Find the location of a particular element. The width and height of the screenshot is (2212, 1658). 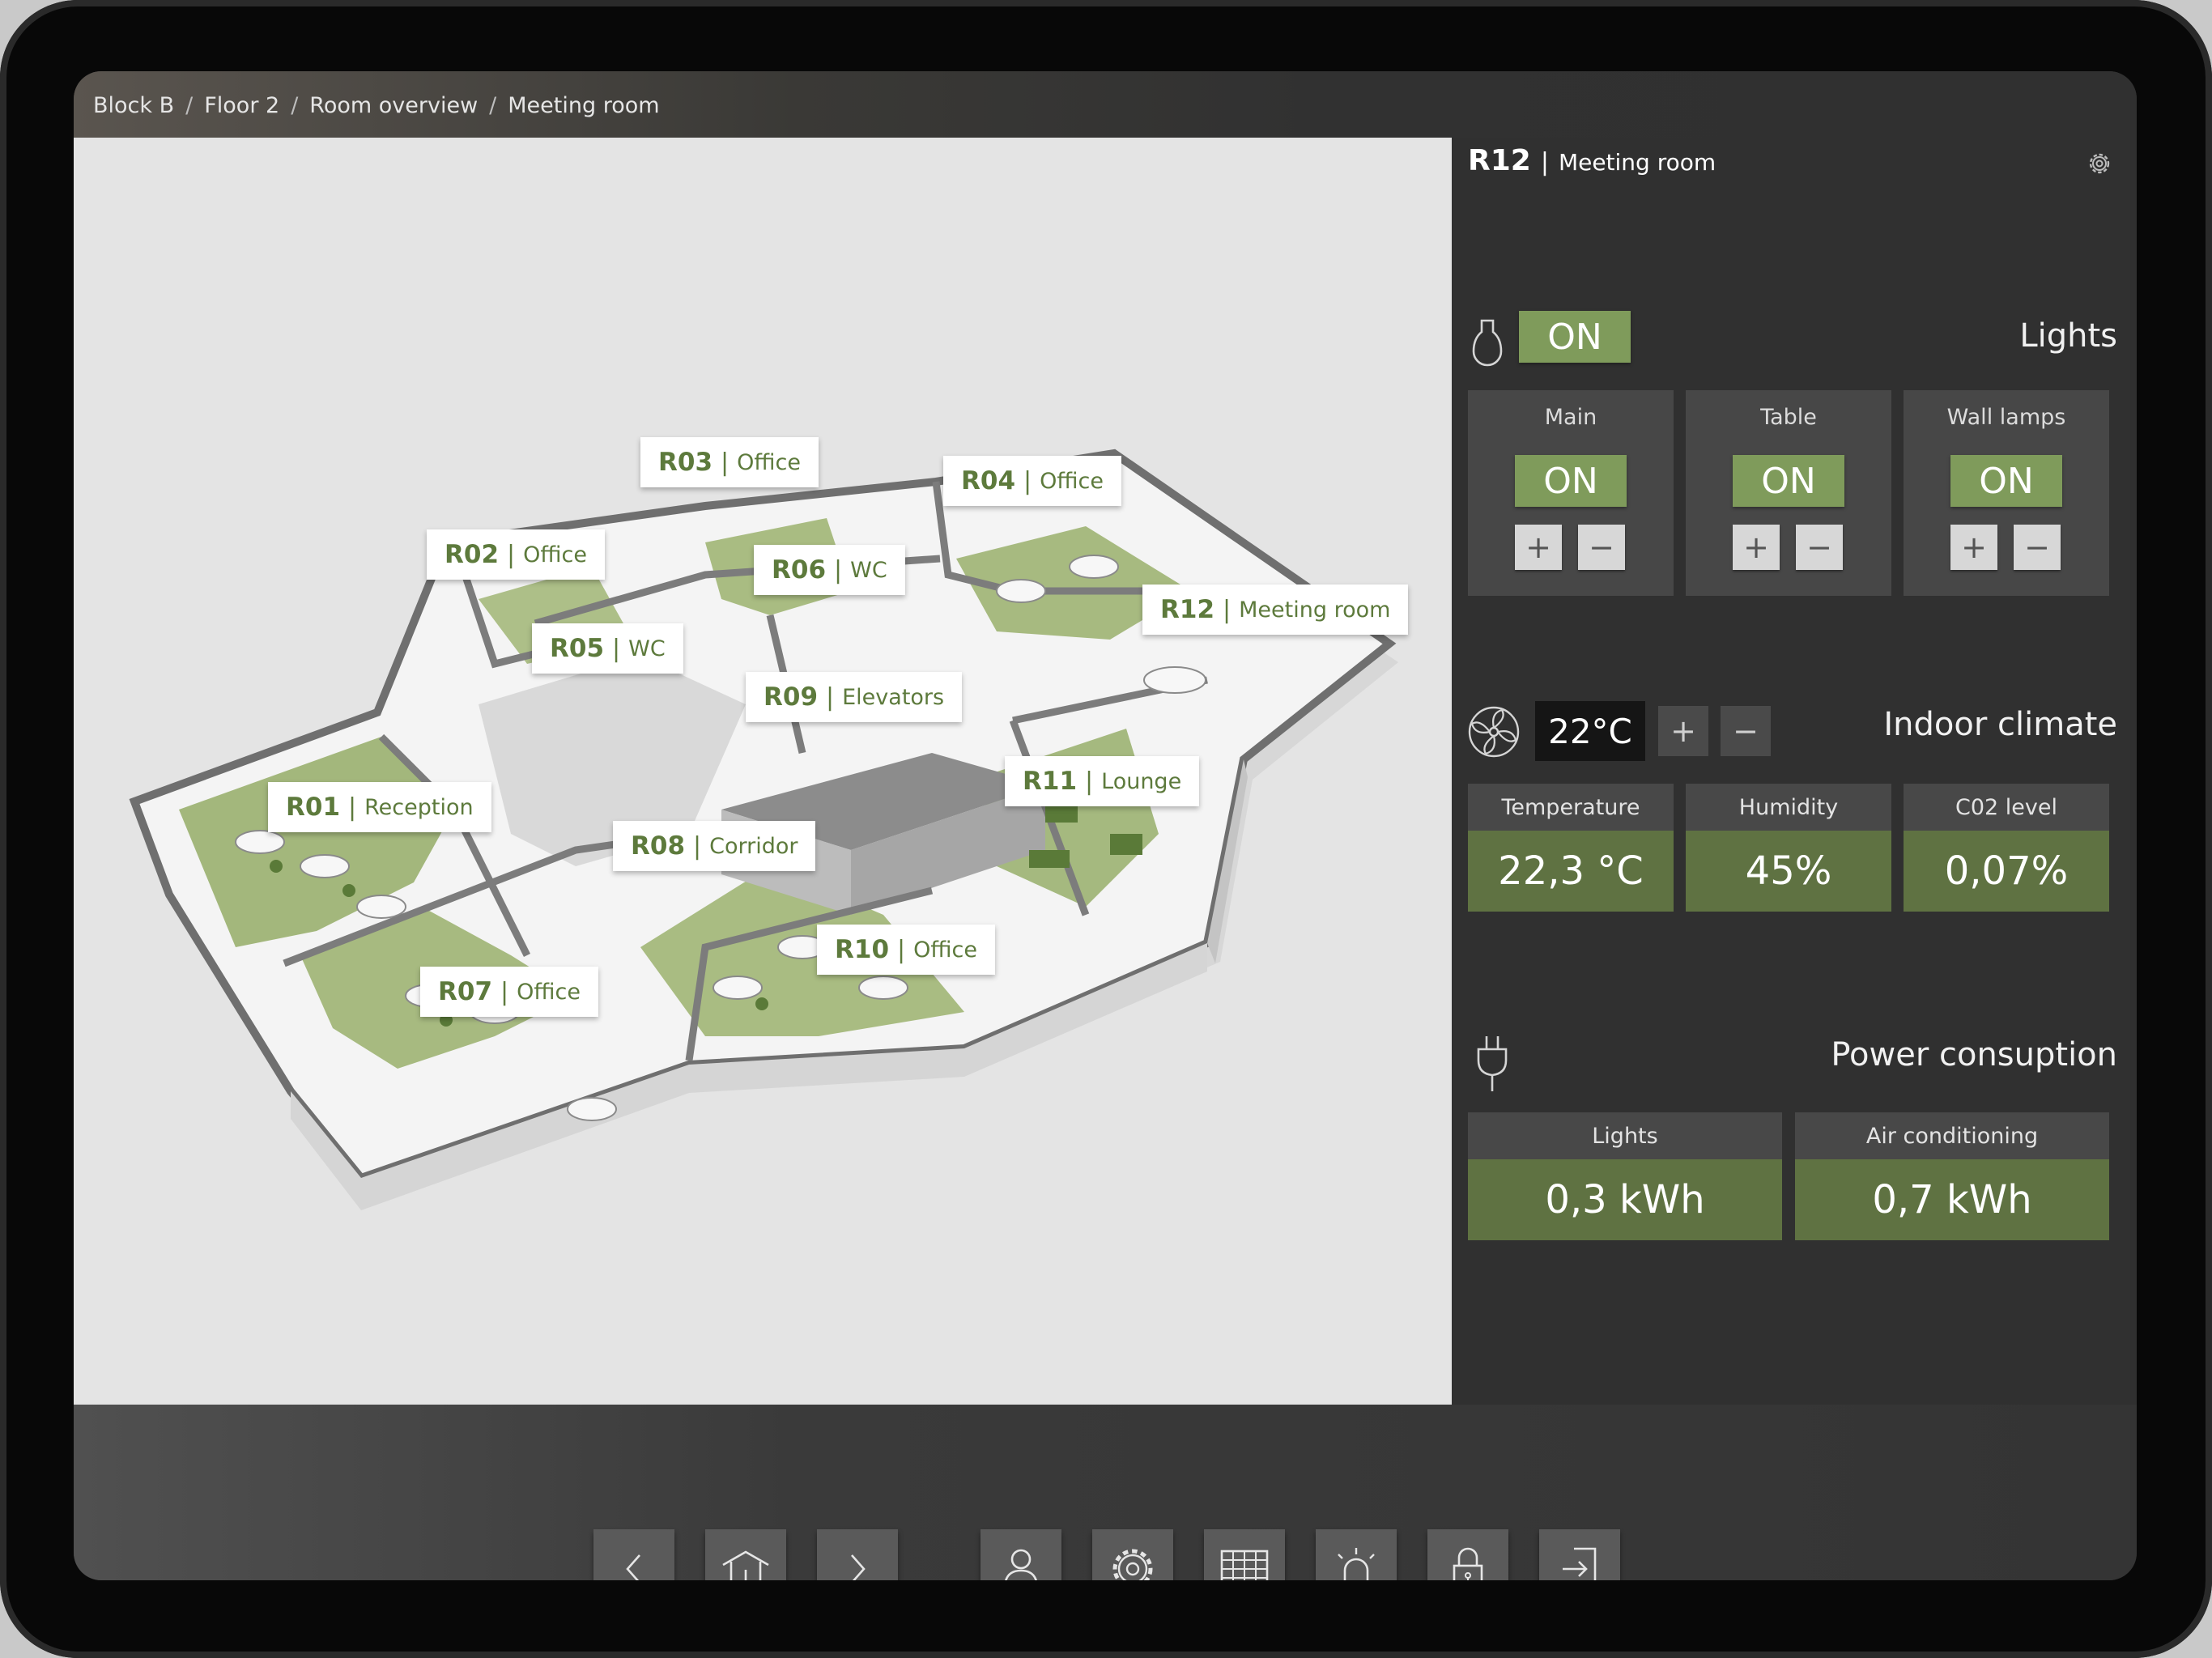

lights-master-toggle: ON is located at coordinates (1575, 337).